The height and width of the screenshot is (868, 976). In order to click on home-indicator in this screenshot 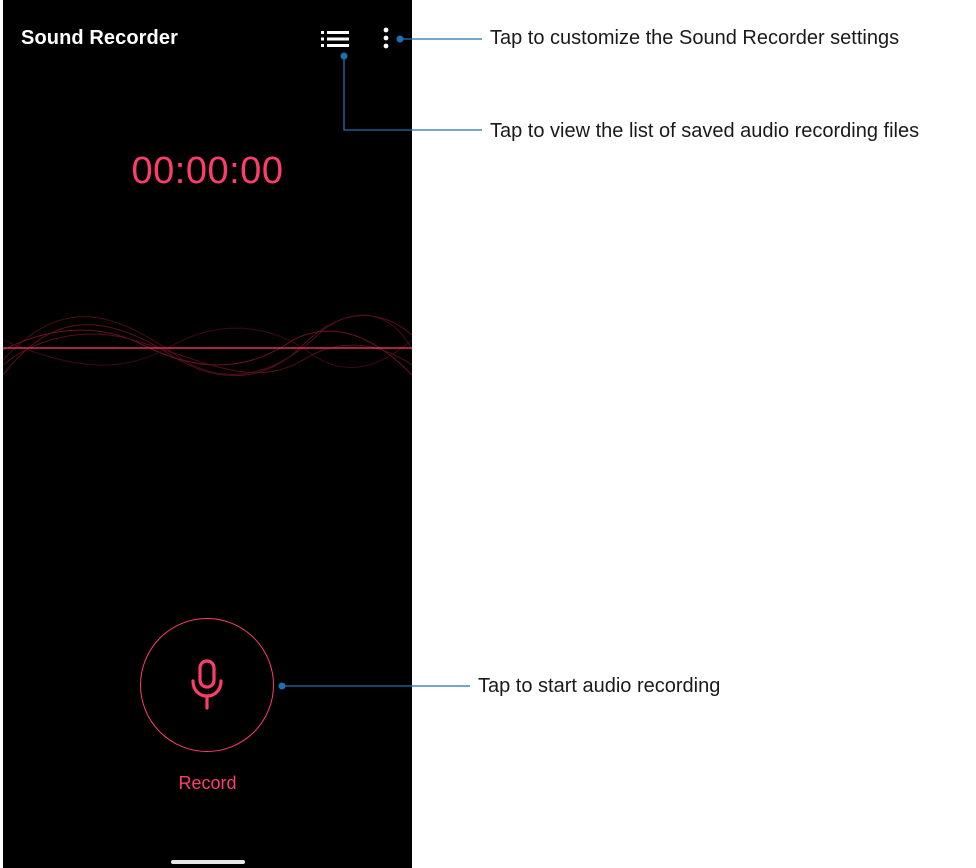, I will do `click(208, 862)`.